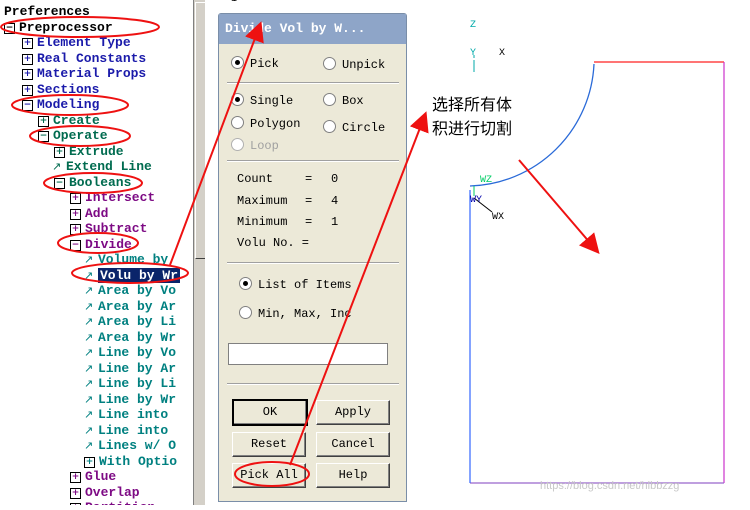 Image resolution: width=750 pixels, height=510 pixels. Describe the element at coordinates (216, 143) in the screenshot. I see `arrow-to-dialog` at that location.